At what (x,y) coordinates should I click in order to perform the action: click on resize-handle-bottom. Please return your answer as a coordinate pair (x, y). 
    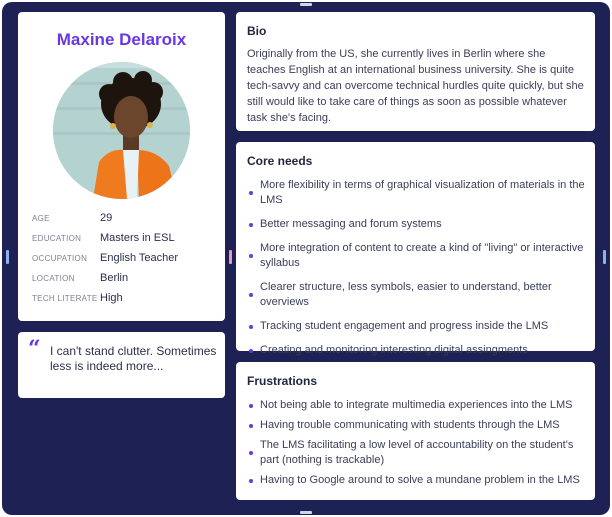
    Looking at the image, I should click on (306, 512).